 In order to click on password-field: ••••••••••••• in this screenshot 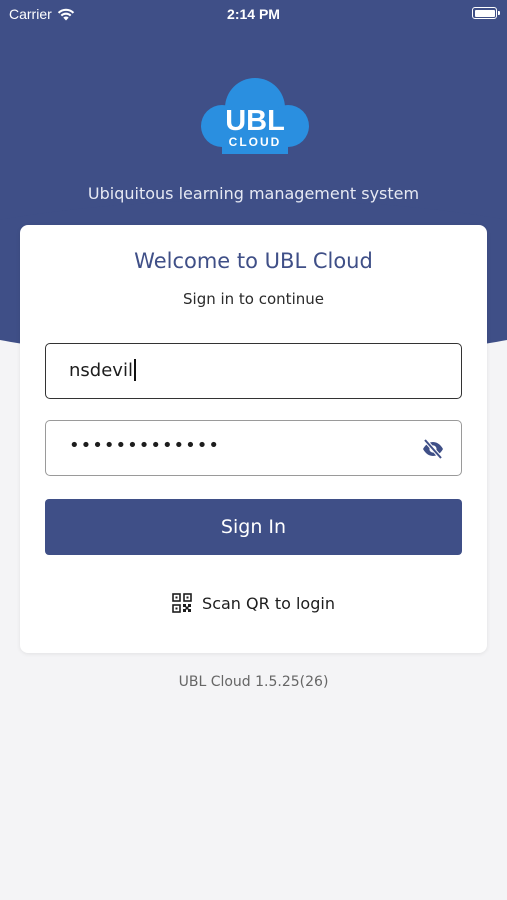, I will do `click(253, 448)`.